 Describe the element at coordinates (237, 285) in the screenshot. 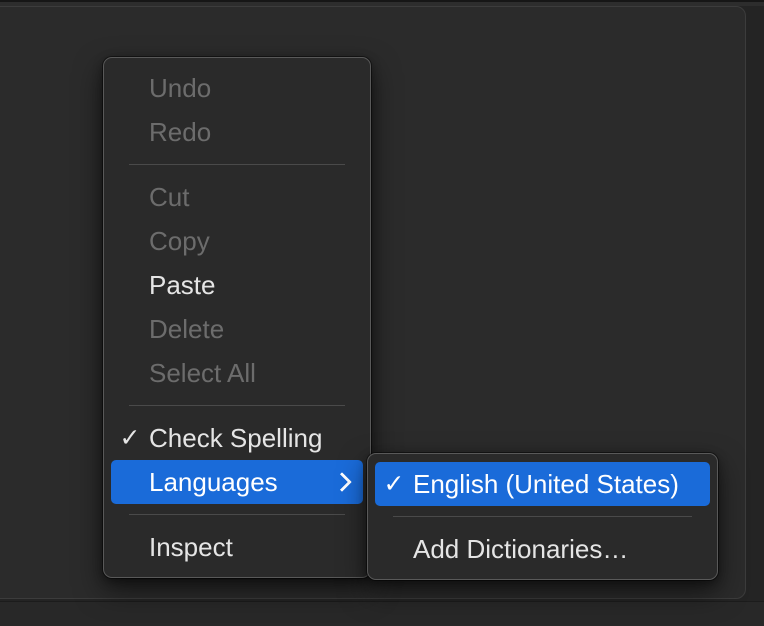

I see `menu-item-paste: Paste` at that location.